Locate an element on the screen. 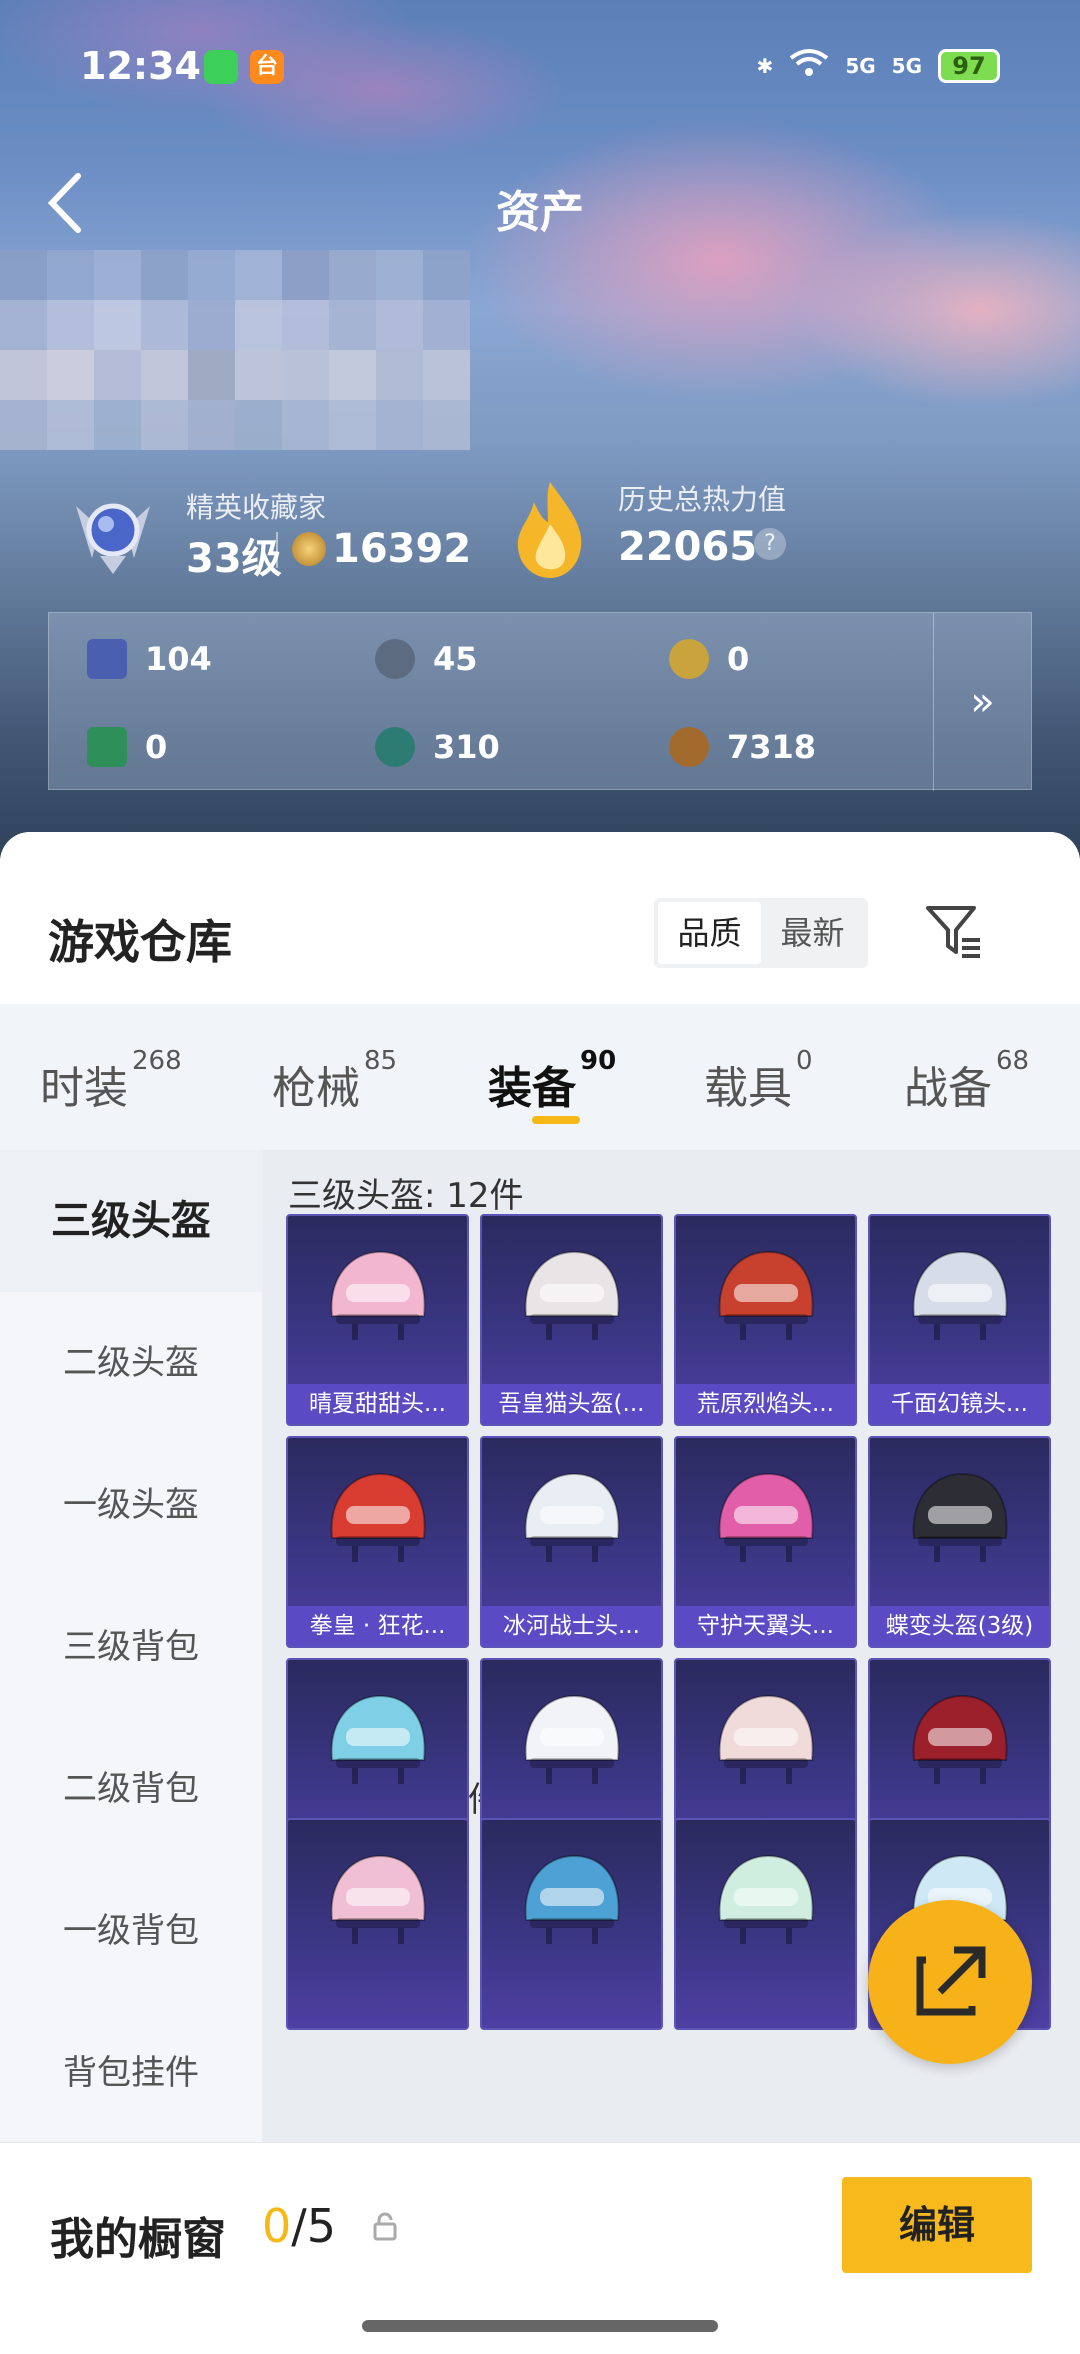 The image size is (1080, 2354). message-app-icon is located at coordinates (221, 67).